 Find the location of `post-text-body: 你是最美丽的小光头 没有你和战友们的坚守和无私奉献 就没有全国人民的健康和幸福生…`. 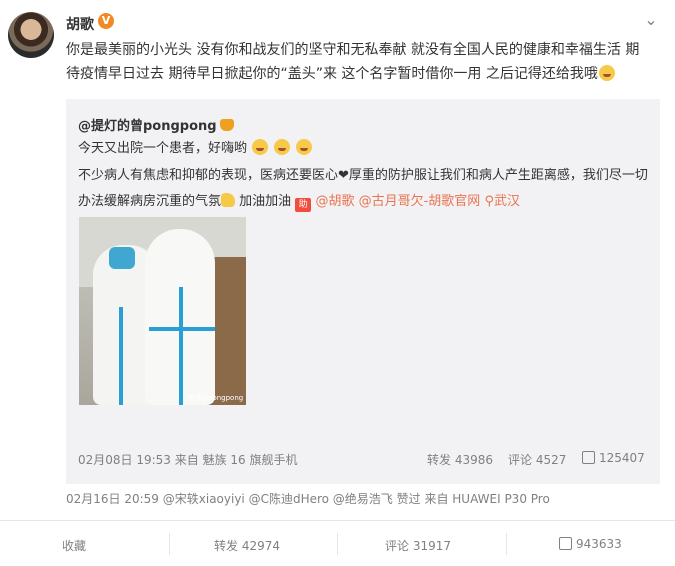

post-text-body: 你是最美丽的小光头 没有你和战友们的坚守和无私奉献 就没有全国人民的健康和幸福生… is located at coordinates (353, 62).